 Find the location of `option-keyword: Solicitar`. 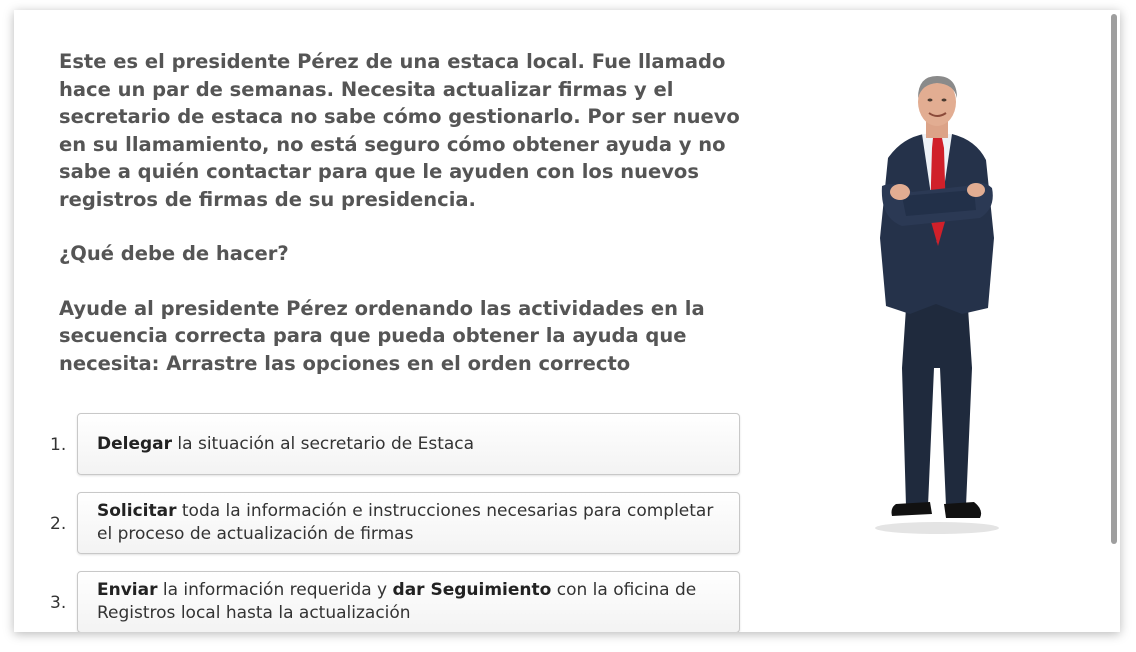

option-keyword: Solicitar is located at coordinates (137, 511).